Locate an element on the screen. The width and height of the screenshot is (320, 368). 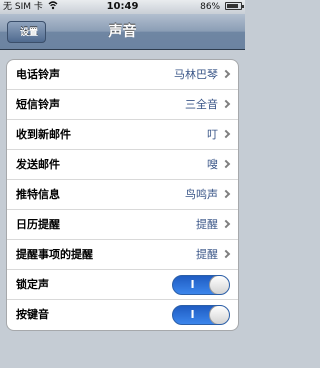
row-label: 锁定声 is located at coordinates (32, 284).